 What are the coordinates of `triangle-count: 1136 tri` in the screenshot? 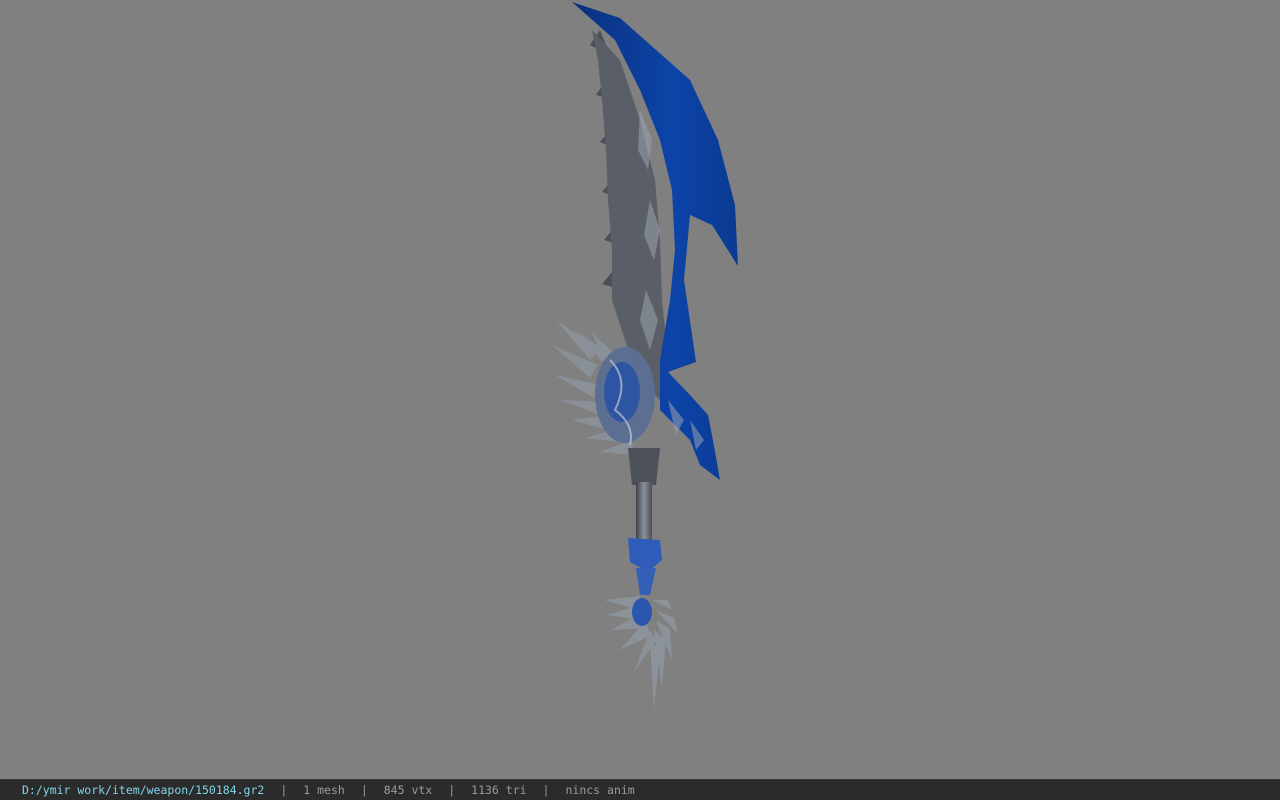 It's located at (499, 790).